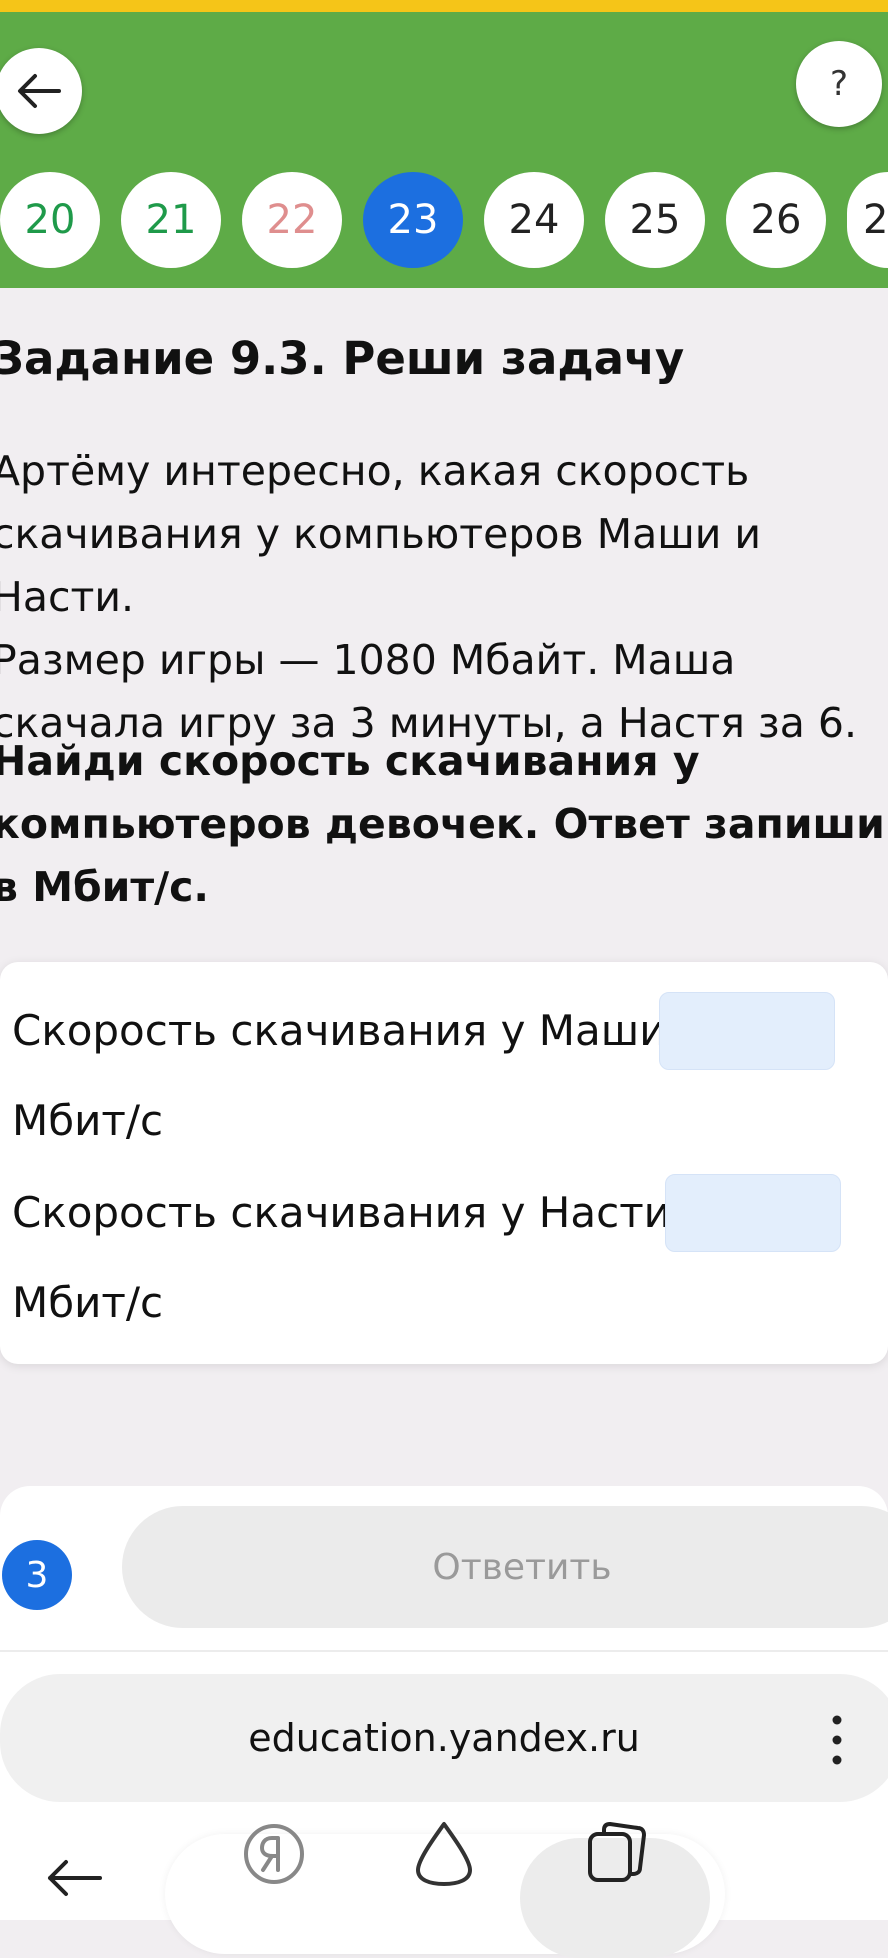 This screenshot has height=1958, width=888. Describe the element at coordinates (747, 1031) in the screenshot. I see `masha-speed-input` at that location.